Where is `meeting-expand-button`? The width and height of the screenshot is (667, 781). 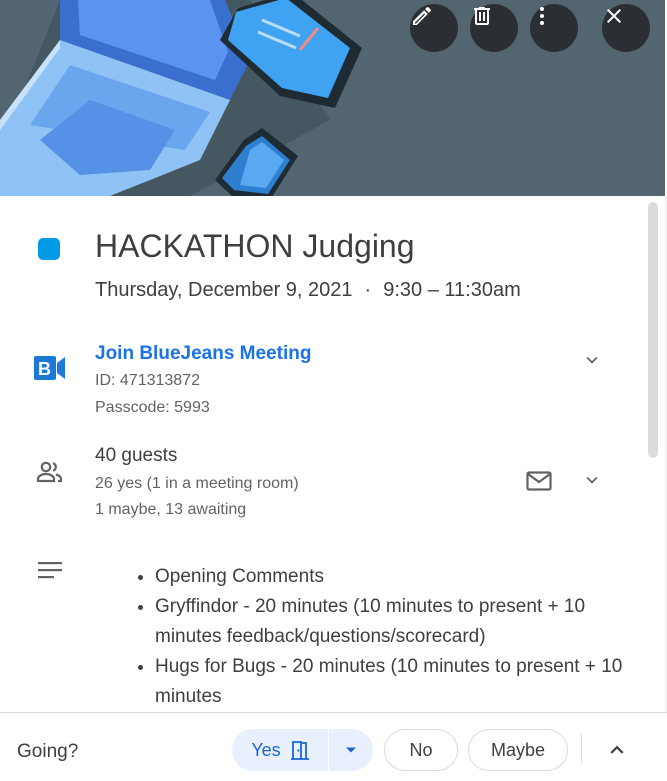
meeting-expand-button is located at coordinates (592, 362).